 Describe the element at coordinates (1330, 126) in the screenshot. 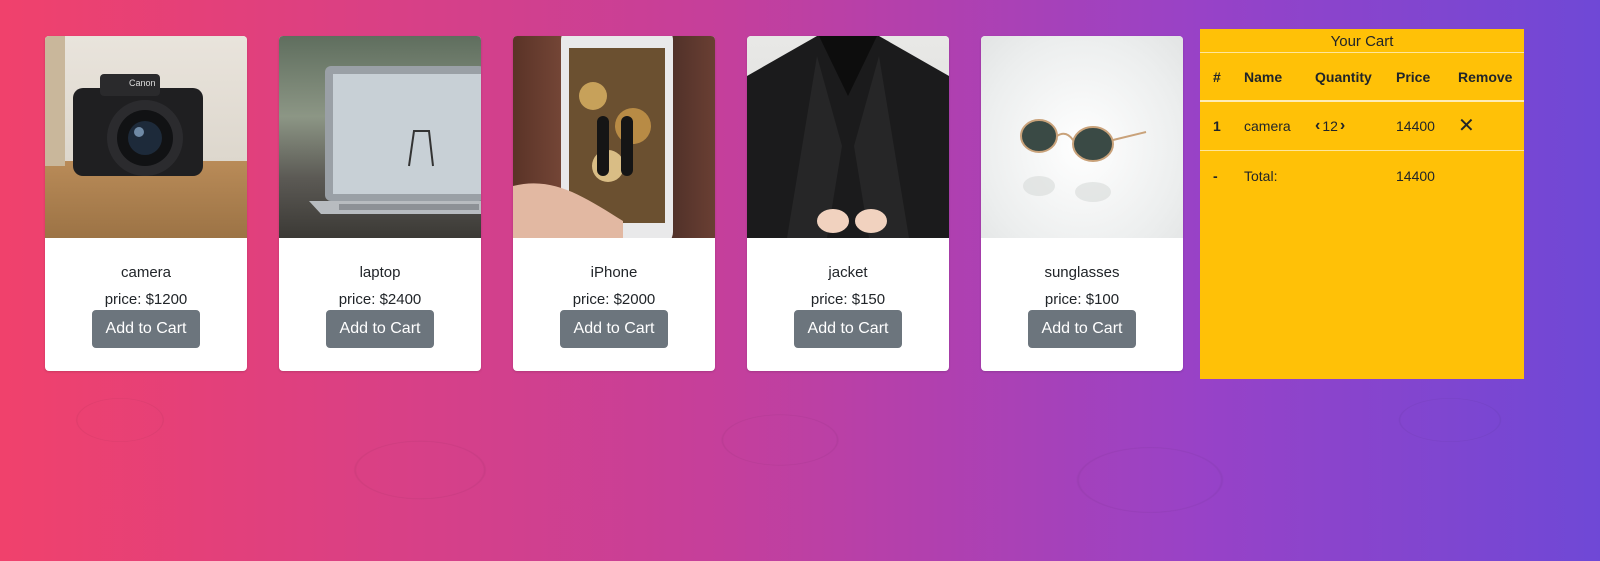

I see `quantity-value: 12` at that location.